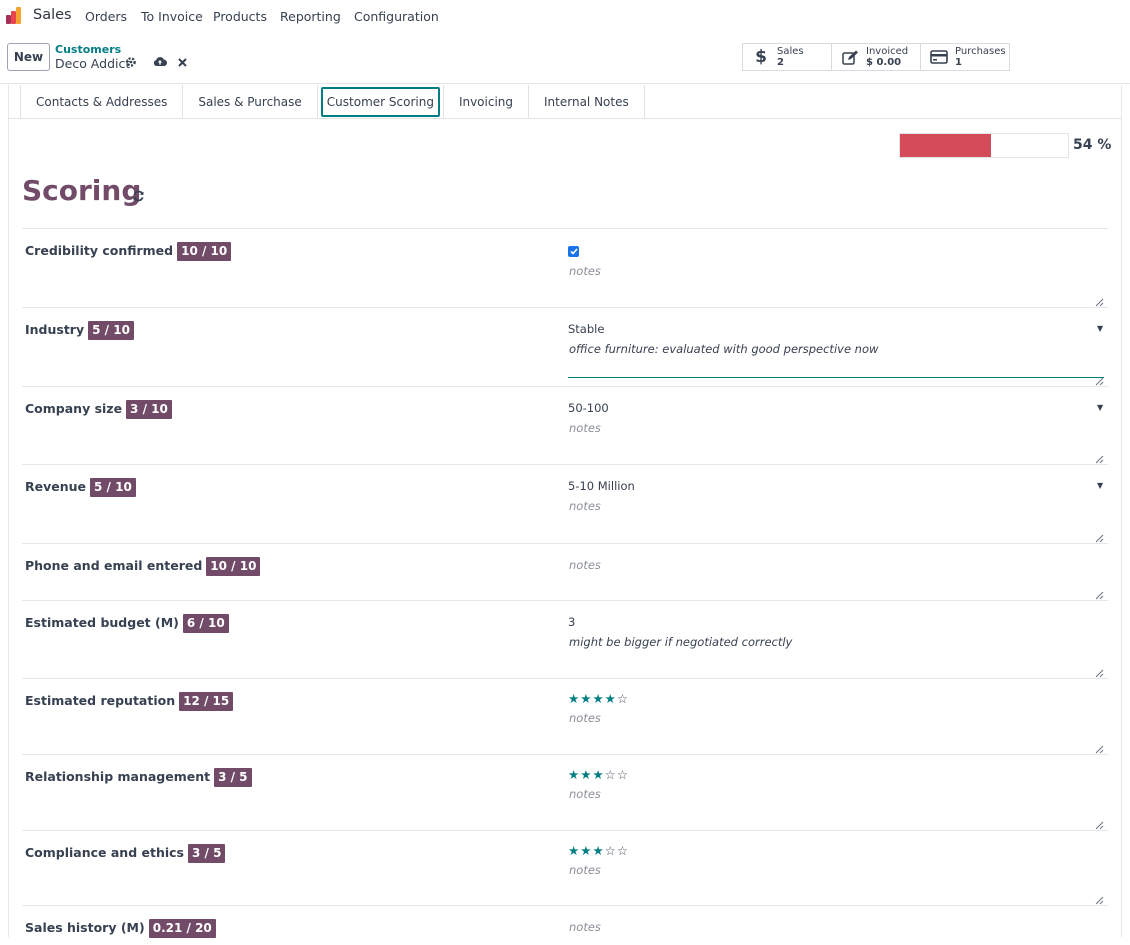 This screenshot has width=1130, height=945. Describe the element at coordinates (790, 51) in the screenshot. I see `smart-sales-label: Sales` at that location.